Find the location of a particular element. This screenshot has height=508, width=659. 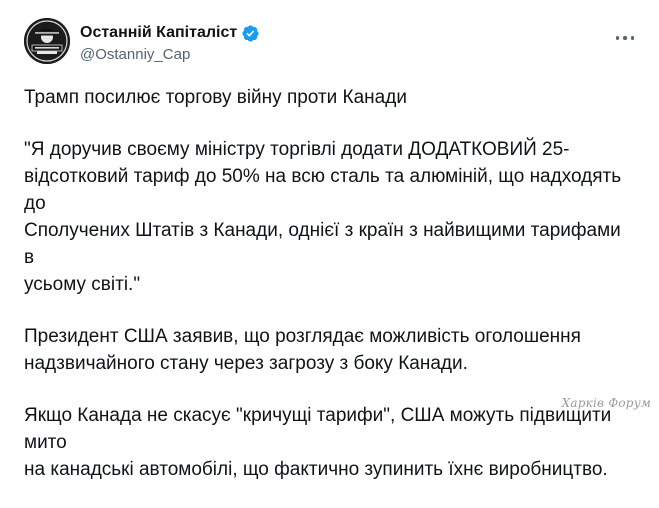

avatar-logo-icon is located at coordinates (47, 41).